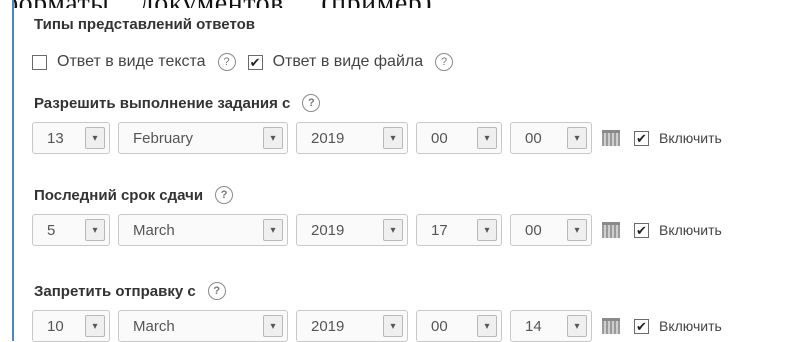 The height and width of the screenshot is (342, 796). I want to click on field-label-text: Запретить отправку с, so click(115, 291).